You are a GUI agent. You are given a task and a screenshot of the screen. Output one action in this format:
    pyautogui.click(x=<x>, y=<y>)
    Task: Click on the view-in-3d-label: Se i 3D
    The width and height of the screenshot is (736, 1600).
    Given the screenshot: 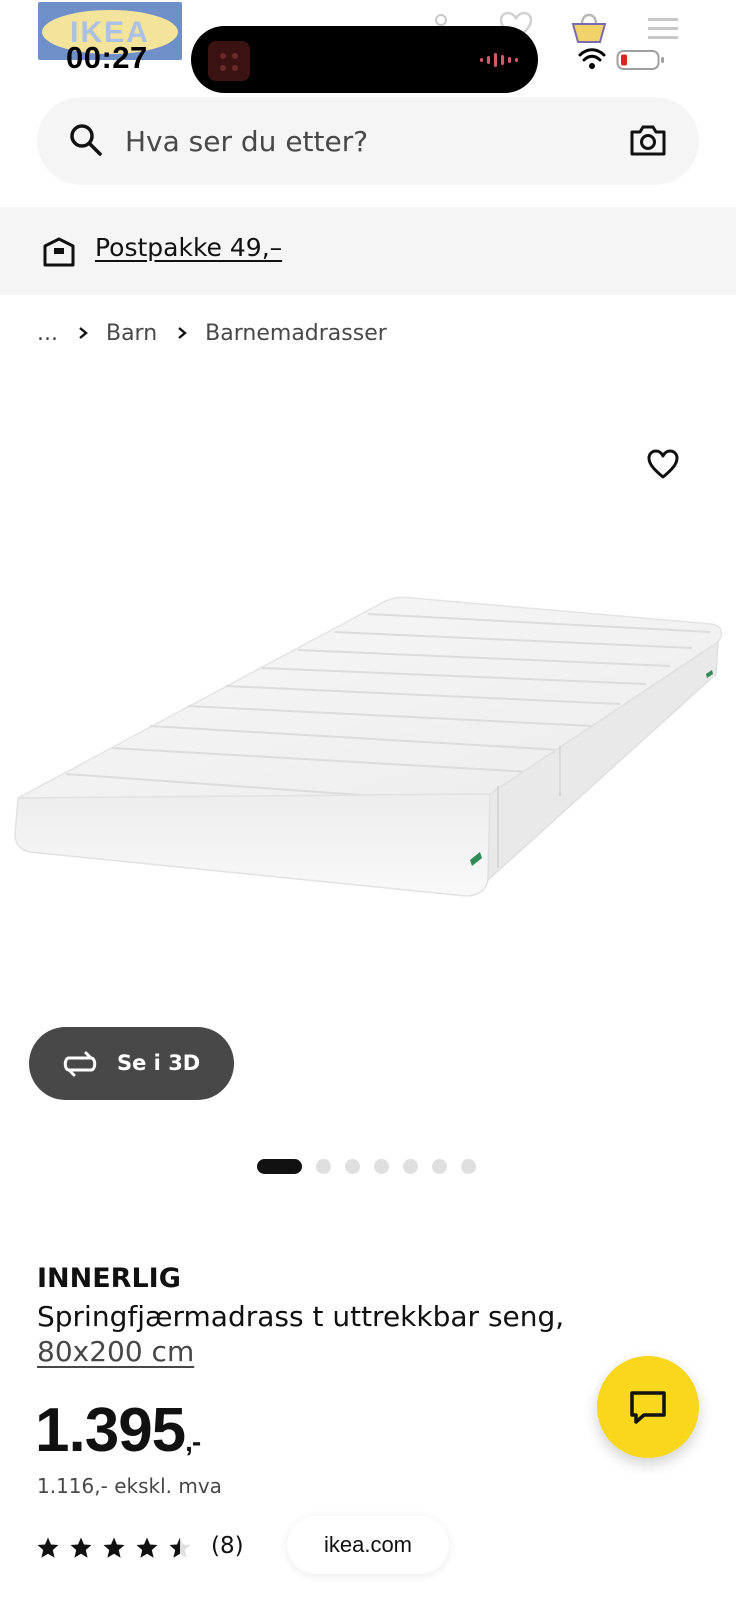 What is the action you would take?
    pyautogui.click(x=159, y=1063)
    